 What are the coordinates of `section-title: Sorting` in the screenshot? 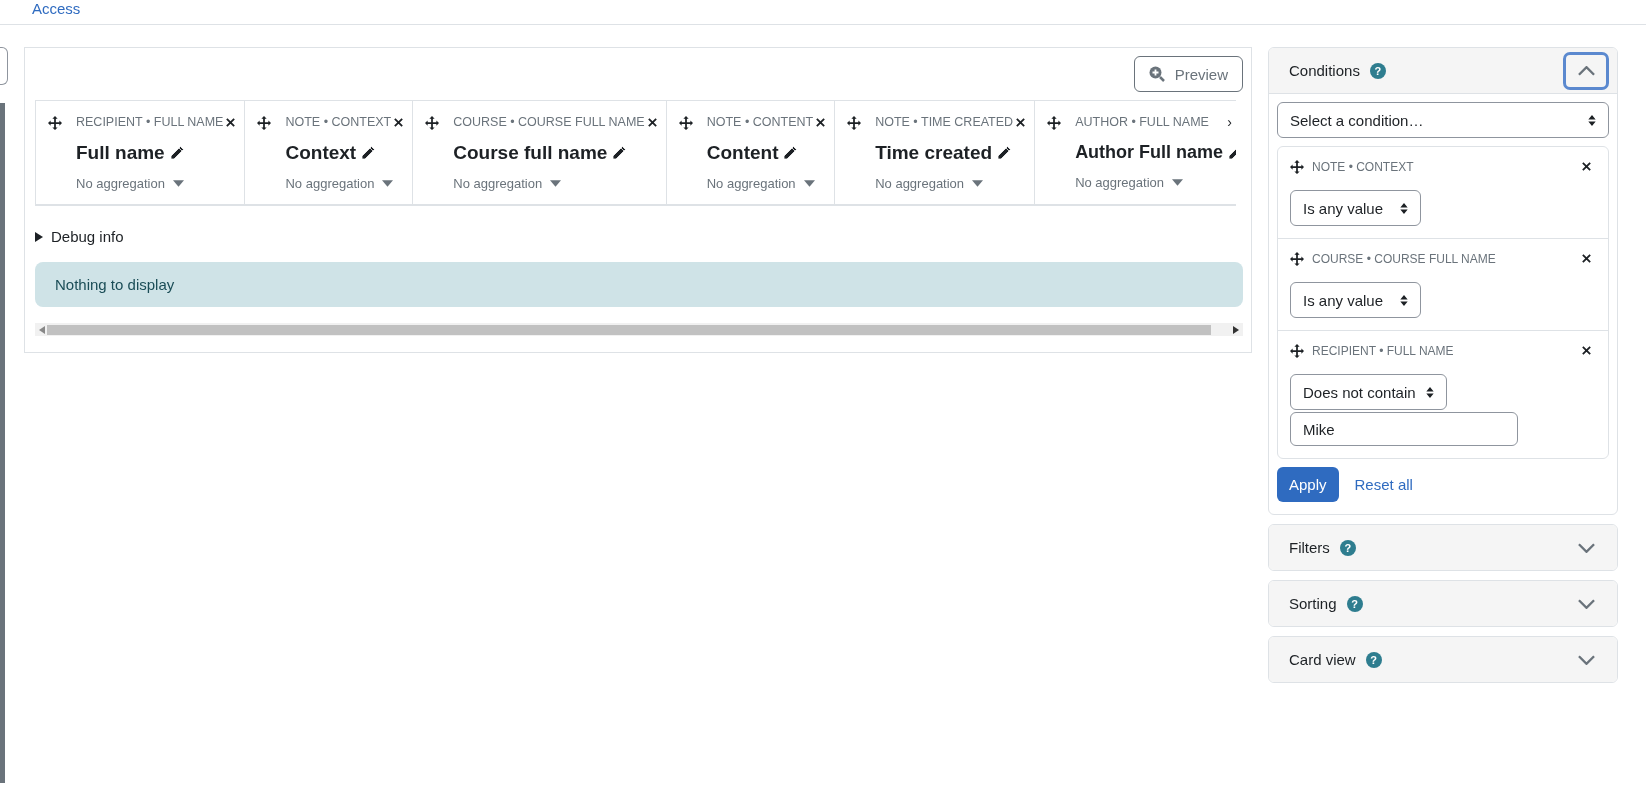 It's located at (1313, 603).